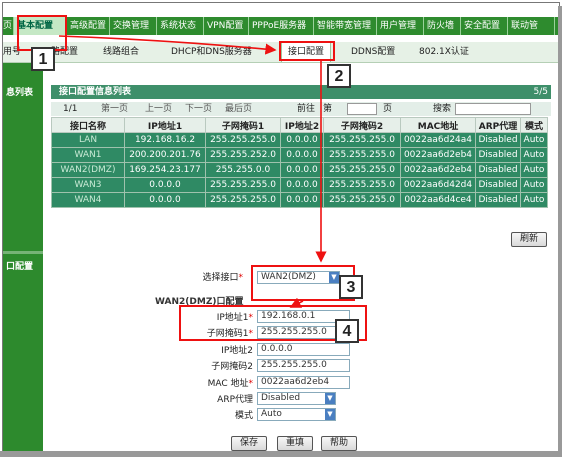 The image size is (562, 457). Describe the element at coordinates (306, 109) in the screenshot. I see `pager-goto: 前往` at that location.